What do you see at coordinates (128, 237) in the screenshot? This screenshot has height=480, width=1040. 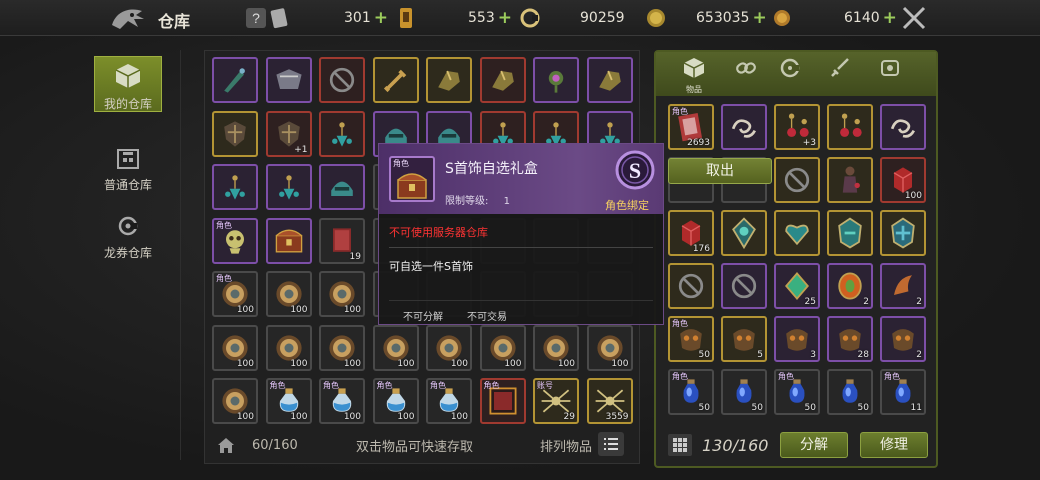 I see `tab-dragon-voucher-storage: 龙券仓库` at bounding box center [128, 237].